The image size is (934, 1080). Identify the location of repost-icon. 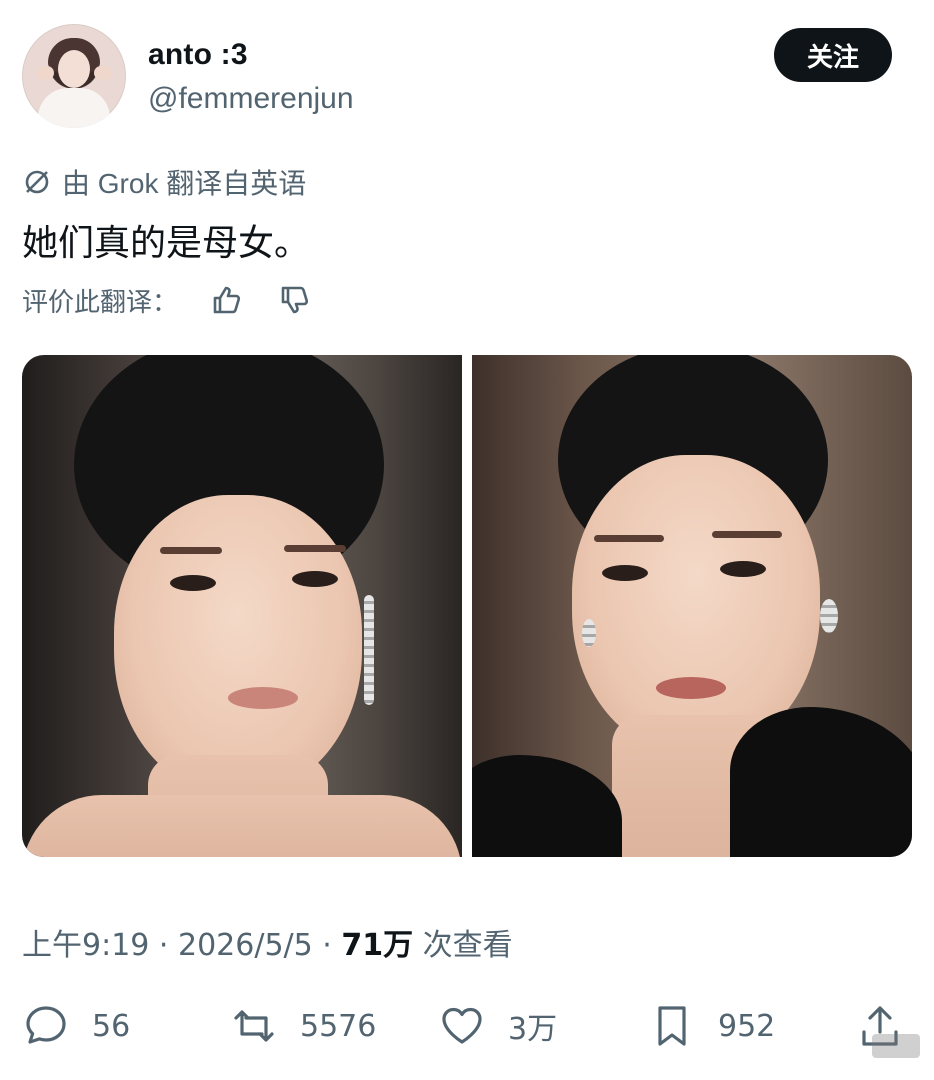
(254, 1026).